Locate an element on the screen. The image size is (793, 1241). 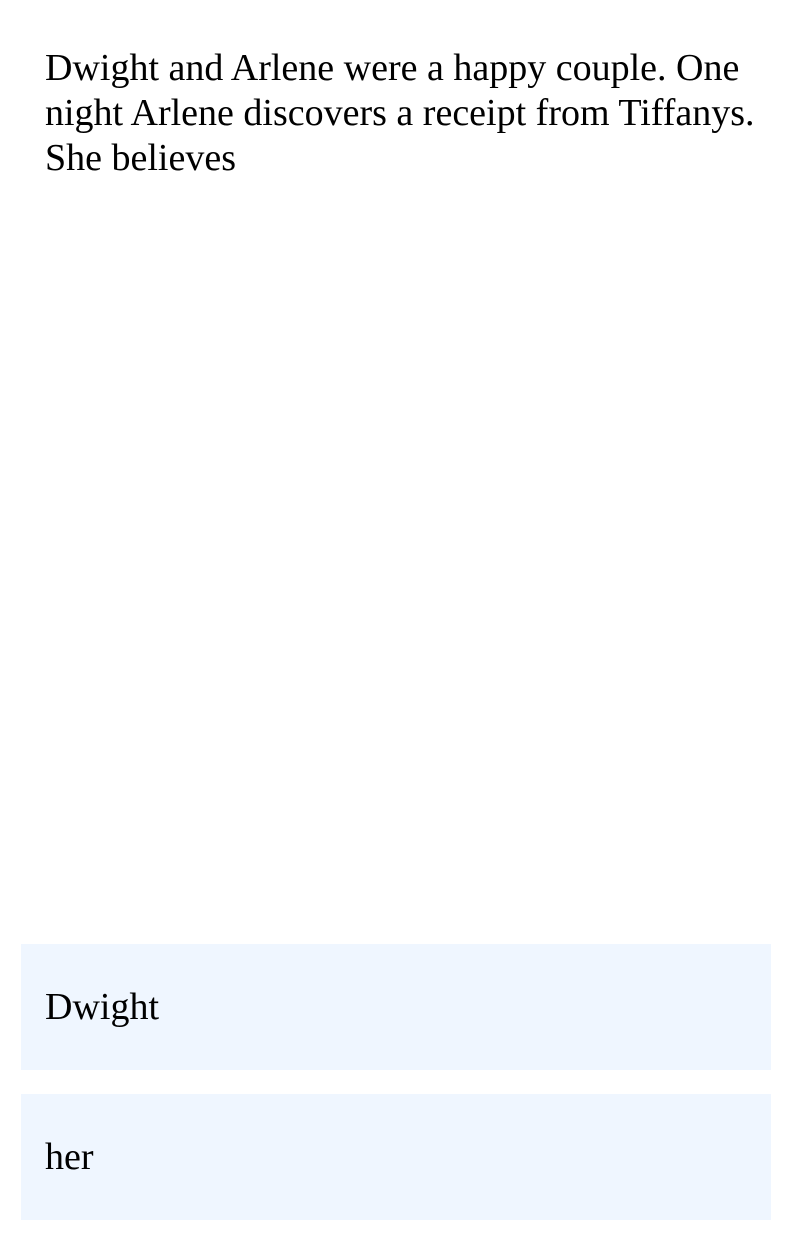
option-button-1: Dwight is located at coordinates (396, 1007).